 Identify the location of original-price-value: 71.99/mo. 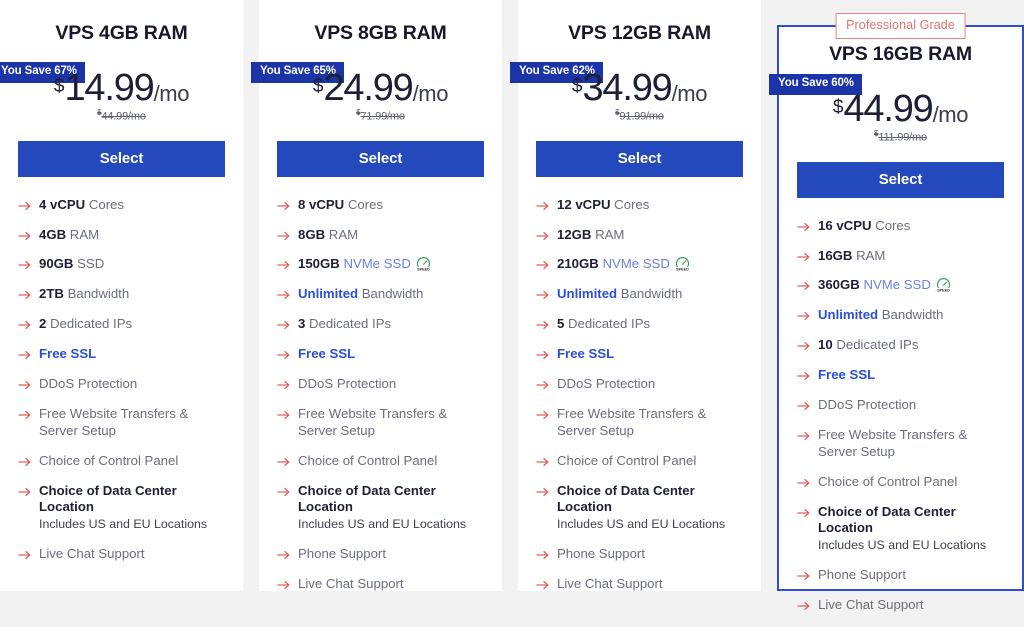
(382, 116).